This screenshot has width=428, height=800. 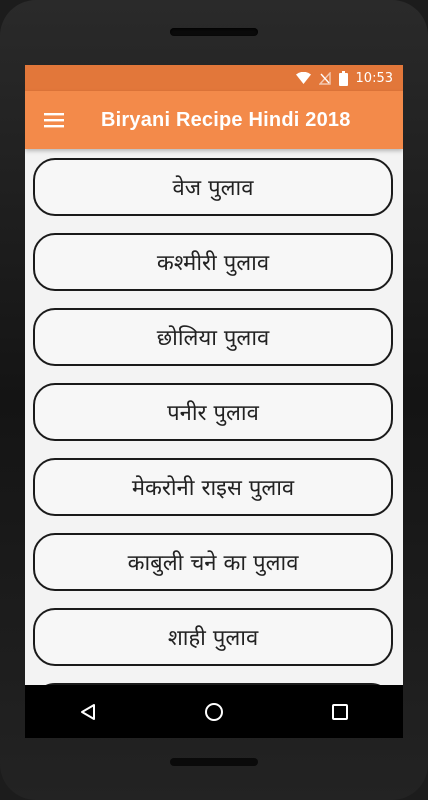 I want to click on earpiece-speaker, so click(x=214, y=32).